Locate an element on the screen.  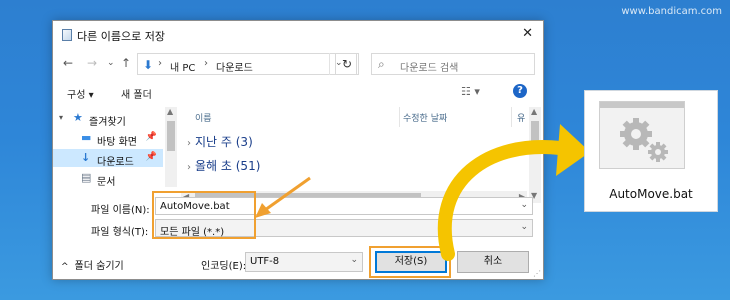
navigation-pane: ▾ ★ 즐겨찾기 ▬ 바탕 화면 📌 ↓ 다운로드 📌 ▤ 문서 is located at coordinates (108, 147).